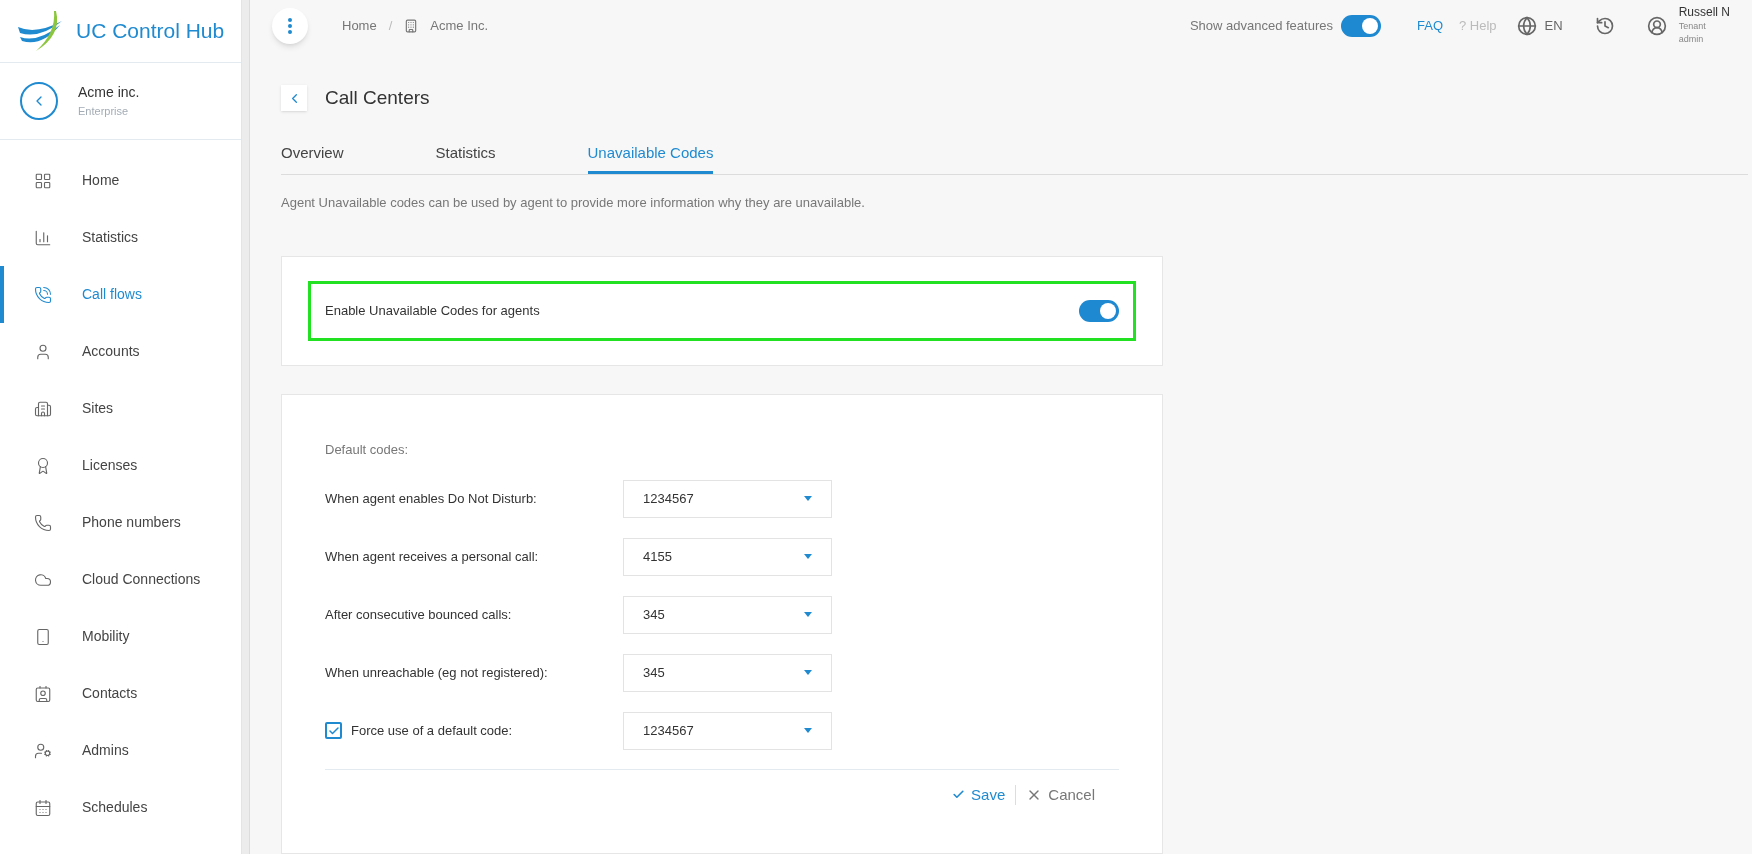 This screenshot has height=854, width=1752. I want to click on cancel-button: Cancel, so click(1060, 794).